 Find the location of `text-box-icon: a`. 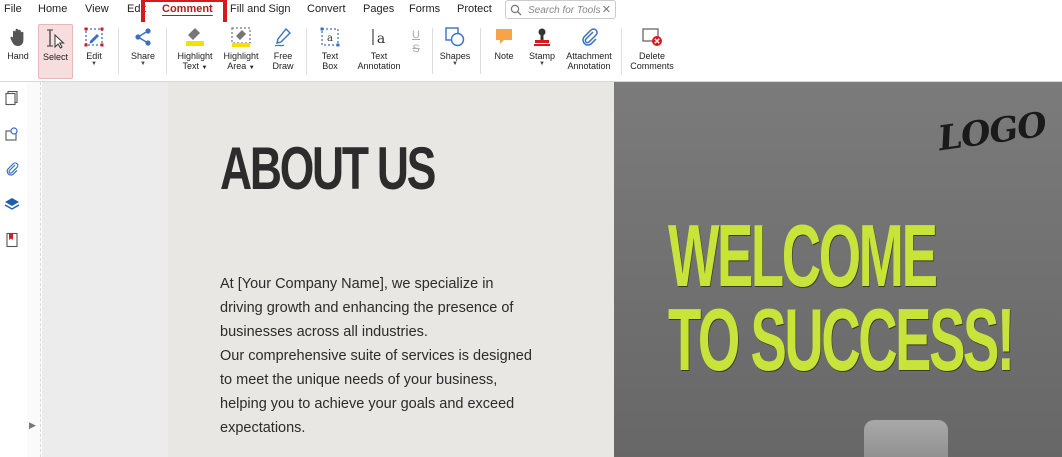

text-box-icon: a is located at coordinates (330, 37).